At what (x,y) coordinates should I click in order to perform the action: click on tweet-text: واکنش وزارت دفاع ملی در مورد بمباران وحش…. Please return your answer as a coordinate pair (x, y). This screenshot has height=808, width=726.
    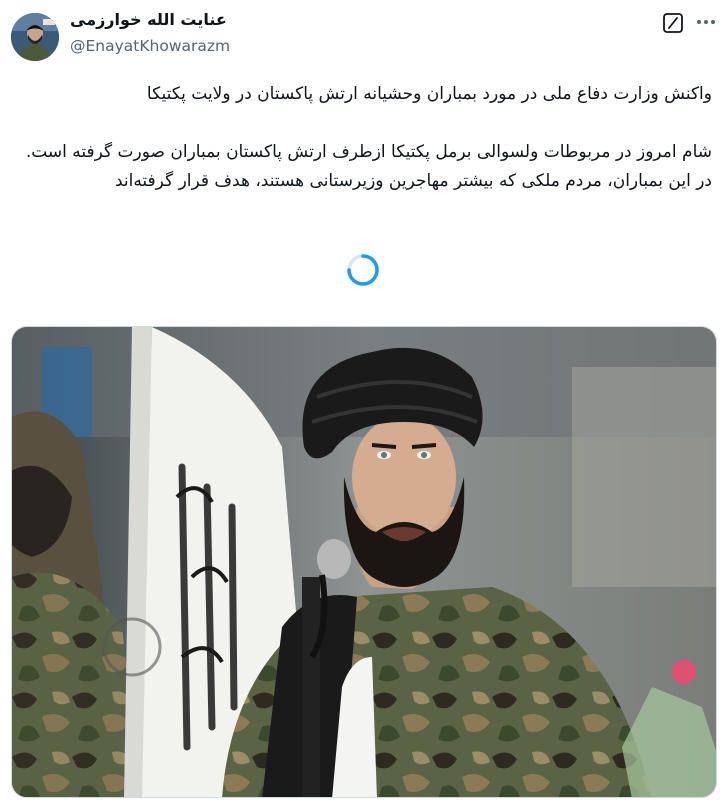
    Looking at the image, I should click on (363, 138).